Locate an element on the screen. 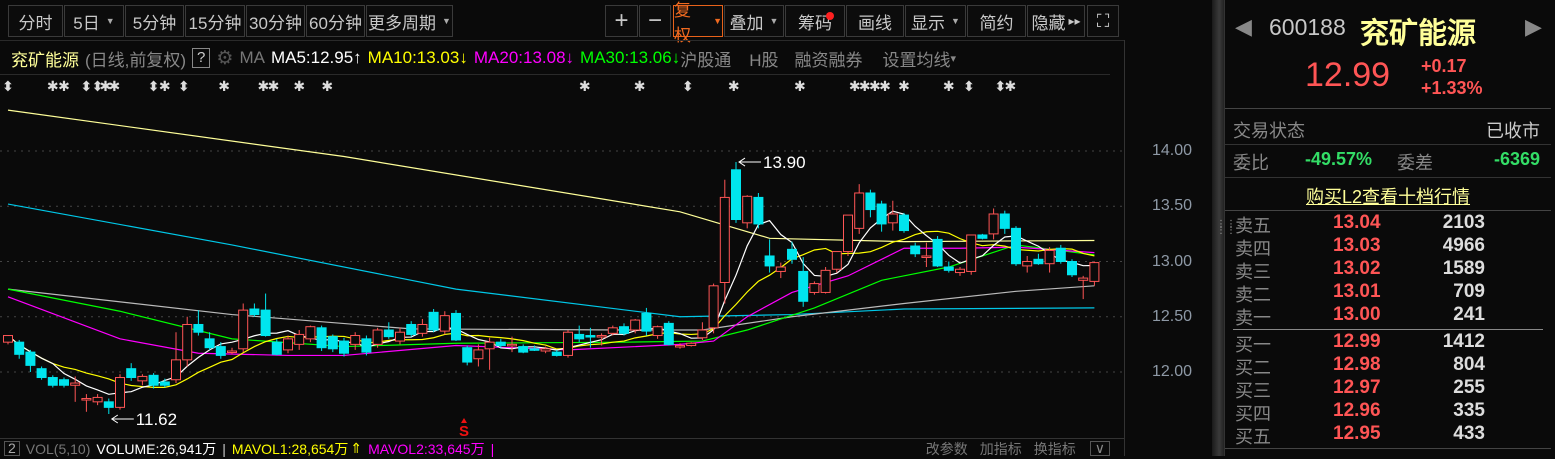 This screenshot has width=1555, height=459. level-volume: 804 is located at coordinates (1469, 364).